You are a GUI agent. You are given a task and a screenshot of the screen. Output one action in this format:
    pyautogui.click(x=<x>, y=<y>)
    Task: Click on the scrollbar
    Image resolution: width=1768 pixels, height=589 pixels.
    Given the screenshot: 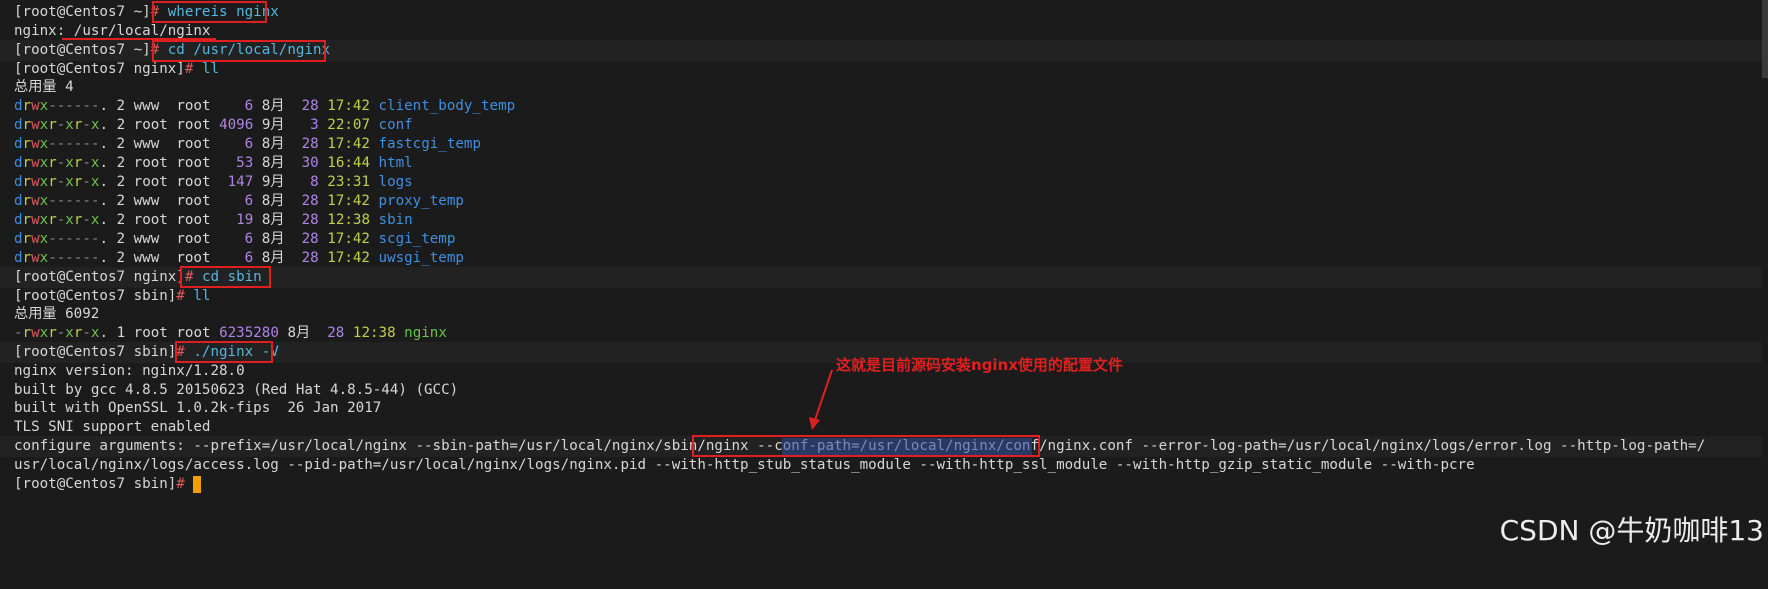 What is the action you would take?
    pyautogui.click(x=1765, y=294)
    